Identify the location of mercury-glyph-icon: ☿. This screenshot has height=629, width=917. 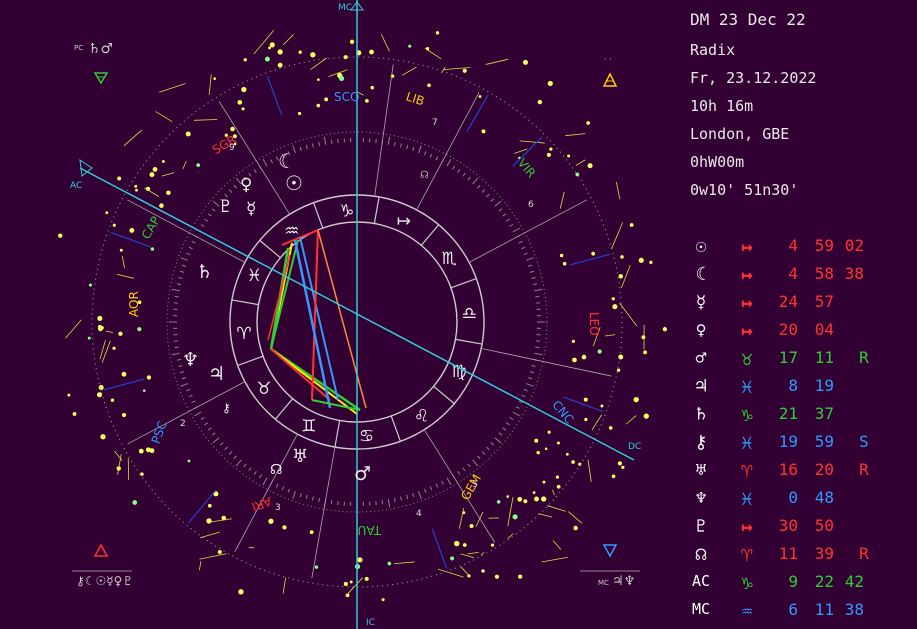
(251, 209).